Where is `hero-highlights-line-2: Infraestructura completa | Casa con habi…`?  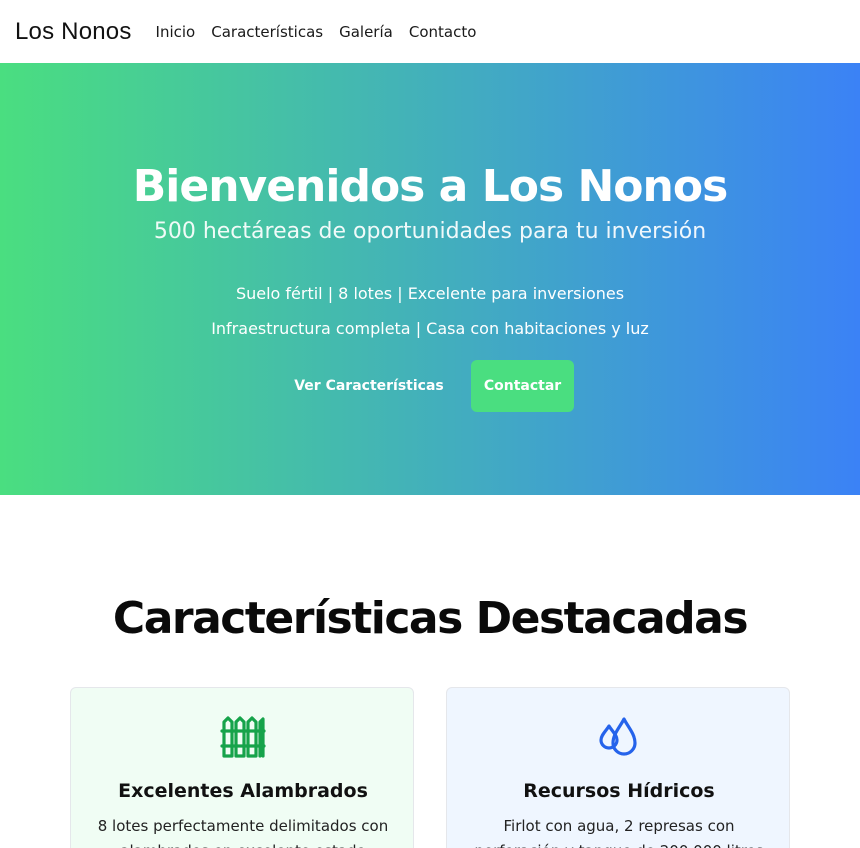
hero-highlights-line-2: Infraestructura completa | Casa con habi… is located at coordinates (430, 328).